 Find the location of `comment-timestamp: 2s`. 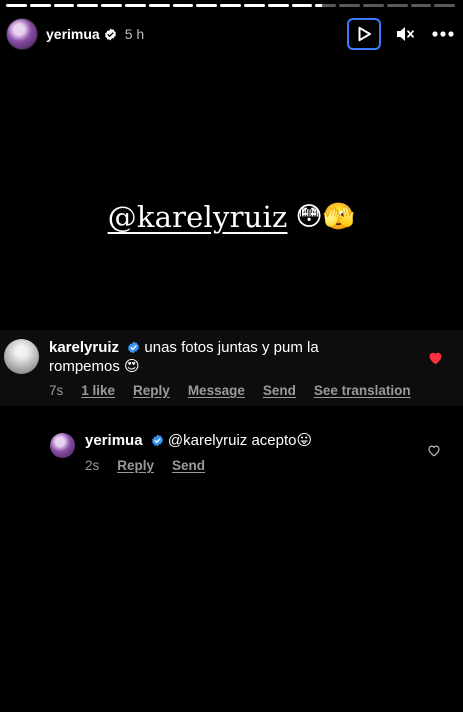

comment-timestamp: 2s is located at coordinates (92, 465).